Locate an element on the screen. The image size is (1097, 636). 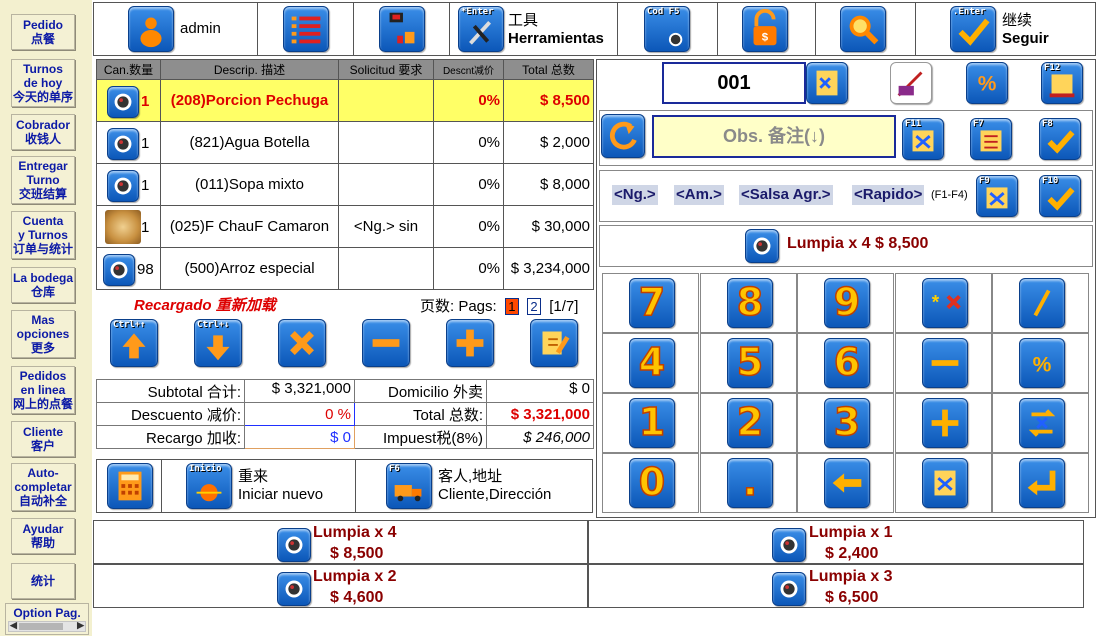
key-7: 7 is located at coordinates (650, 303).